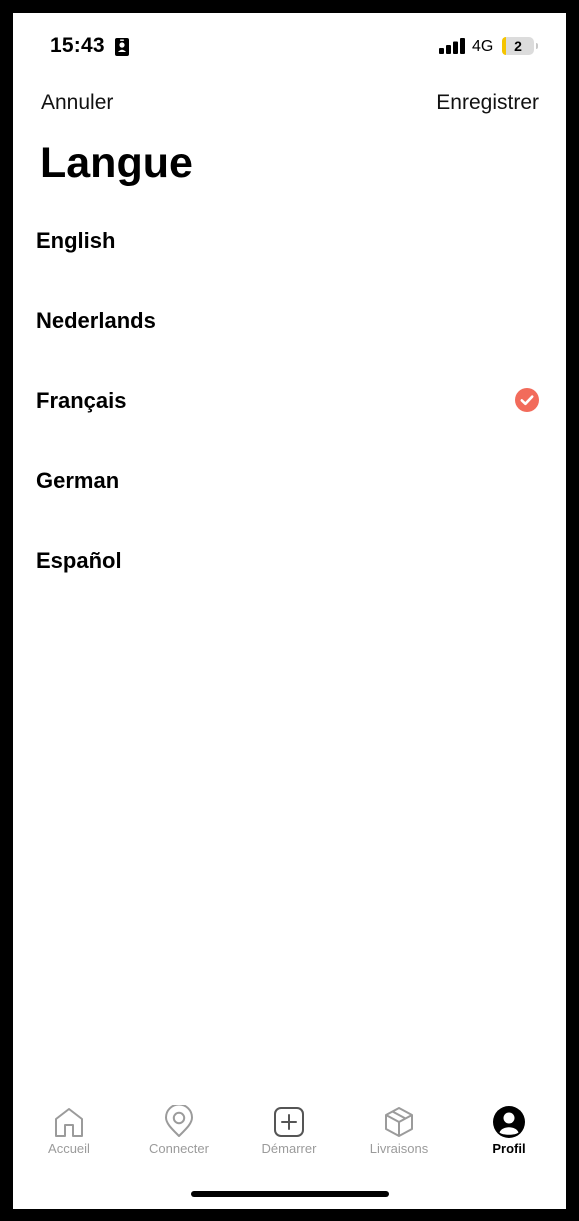 This screenshot has width=579, height=1221. What do you see at coordinates (487, 103) in the screenshot?
I see `save-button: Enregistrer` at bounding box center [487, 103].